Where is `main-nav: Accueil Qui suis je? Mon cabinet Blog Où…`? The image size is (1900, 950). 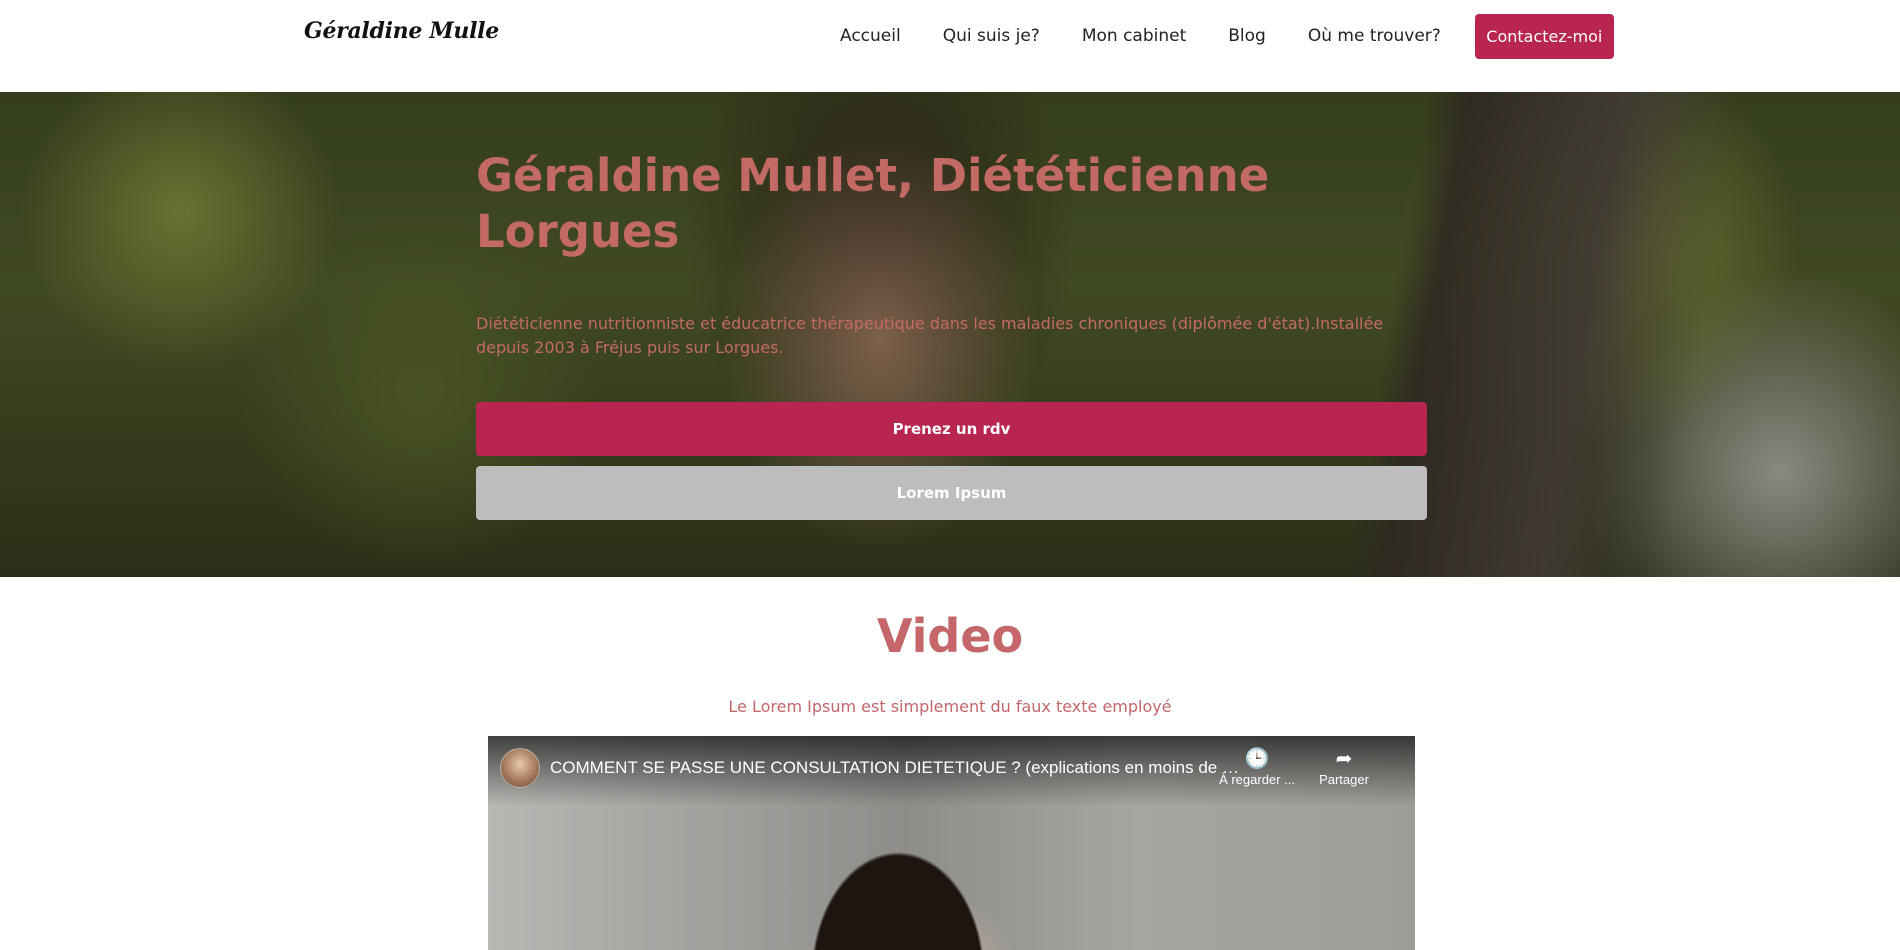 main-nav: Accueil Qui suis je? Mon cabinet Blog Où… is located at coordinates (1227, 36).